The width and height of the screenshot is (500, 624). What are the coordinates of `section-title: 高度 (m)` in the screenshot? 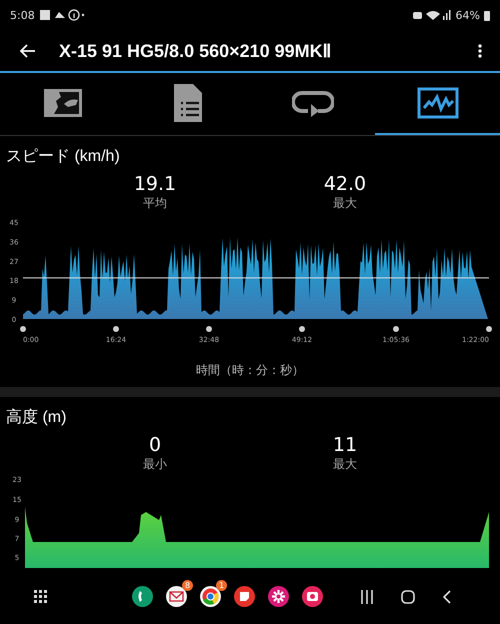 It's located at (36, 418).